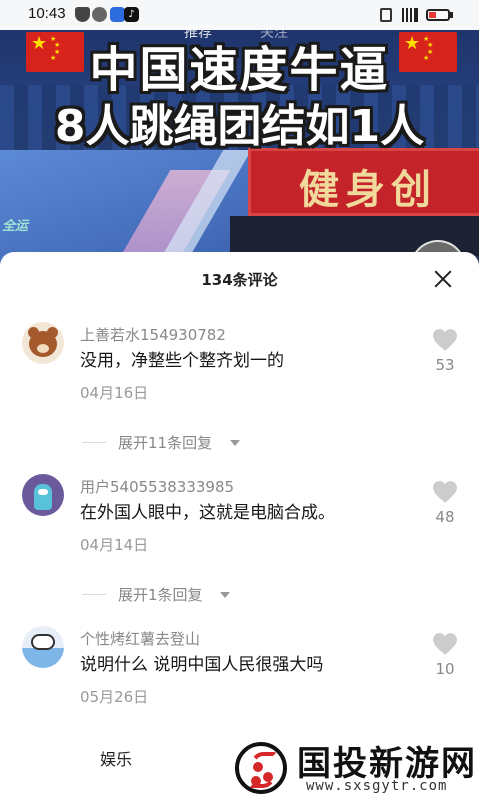 The image size is (479, 799). I want to click on comments-count-title: 134条评论, so click(239, 280).